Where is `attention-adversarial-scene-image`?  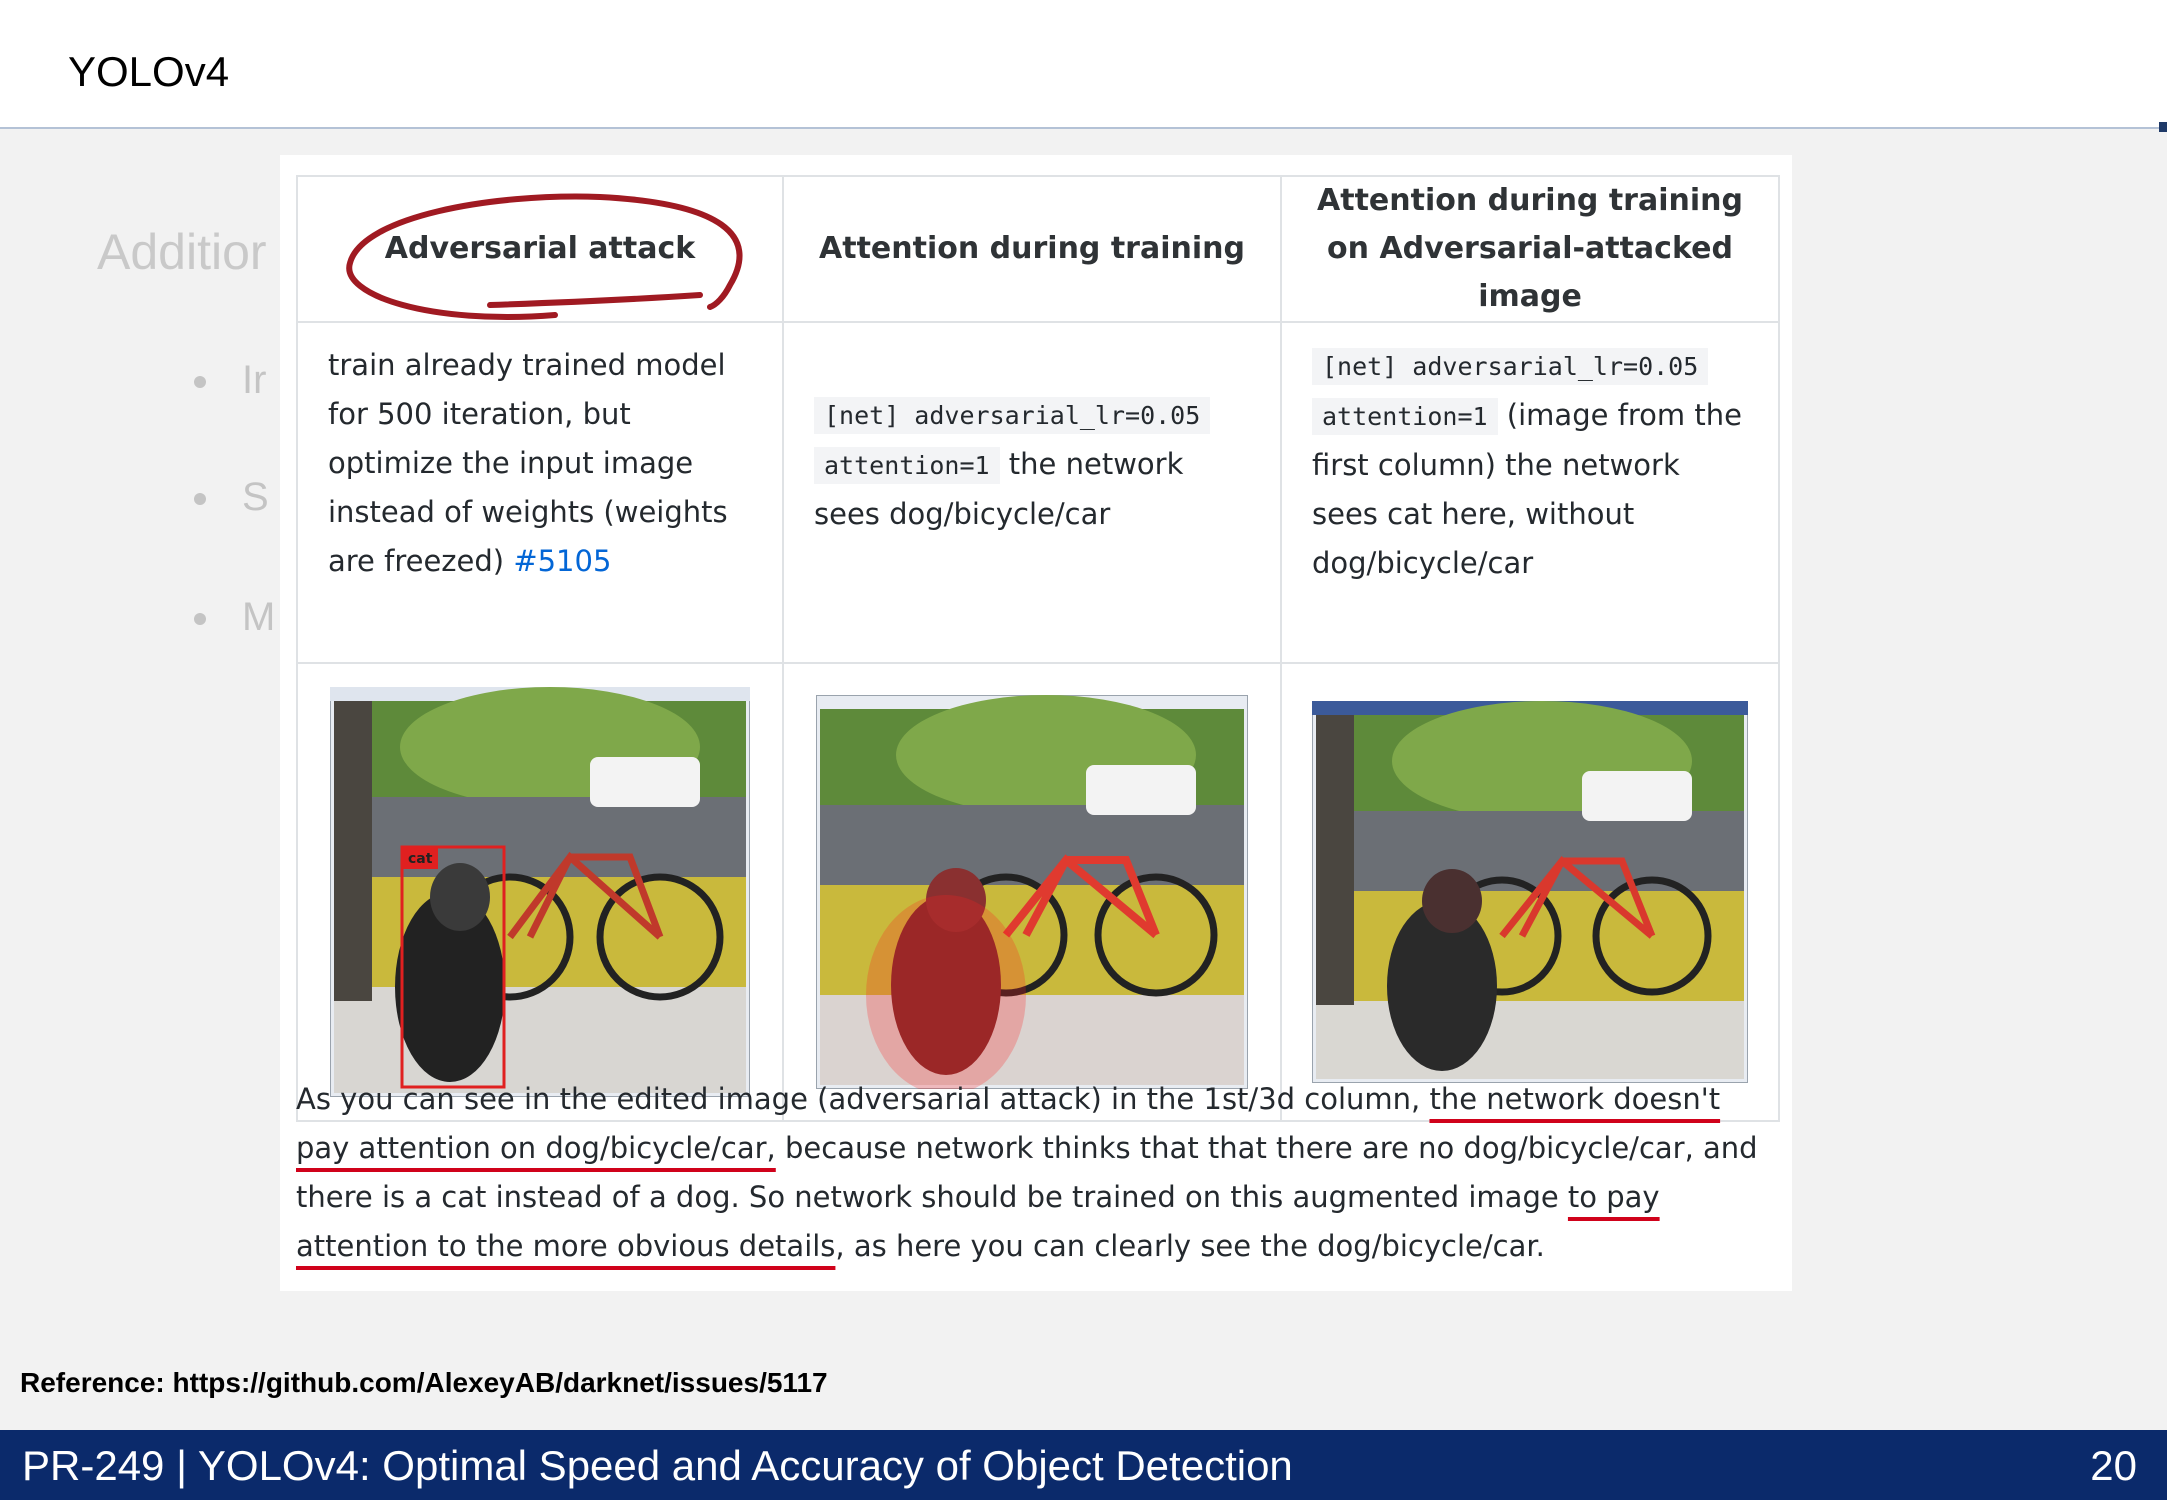
attention-adversarial-scene-image is located at coordinates (1530, 892).